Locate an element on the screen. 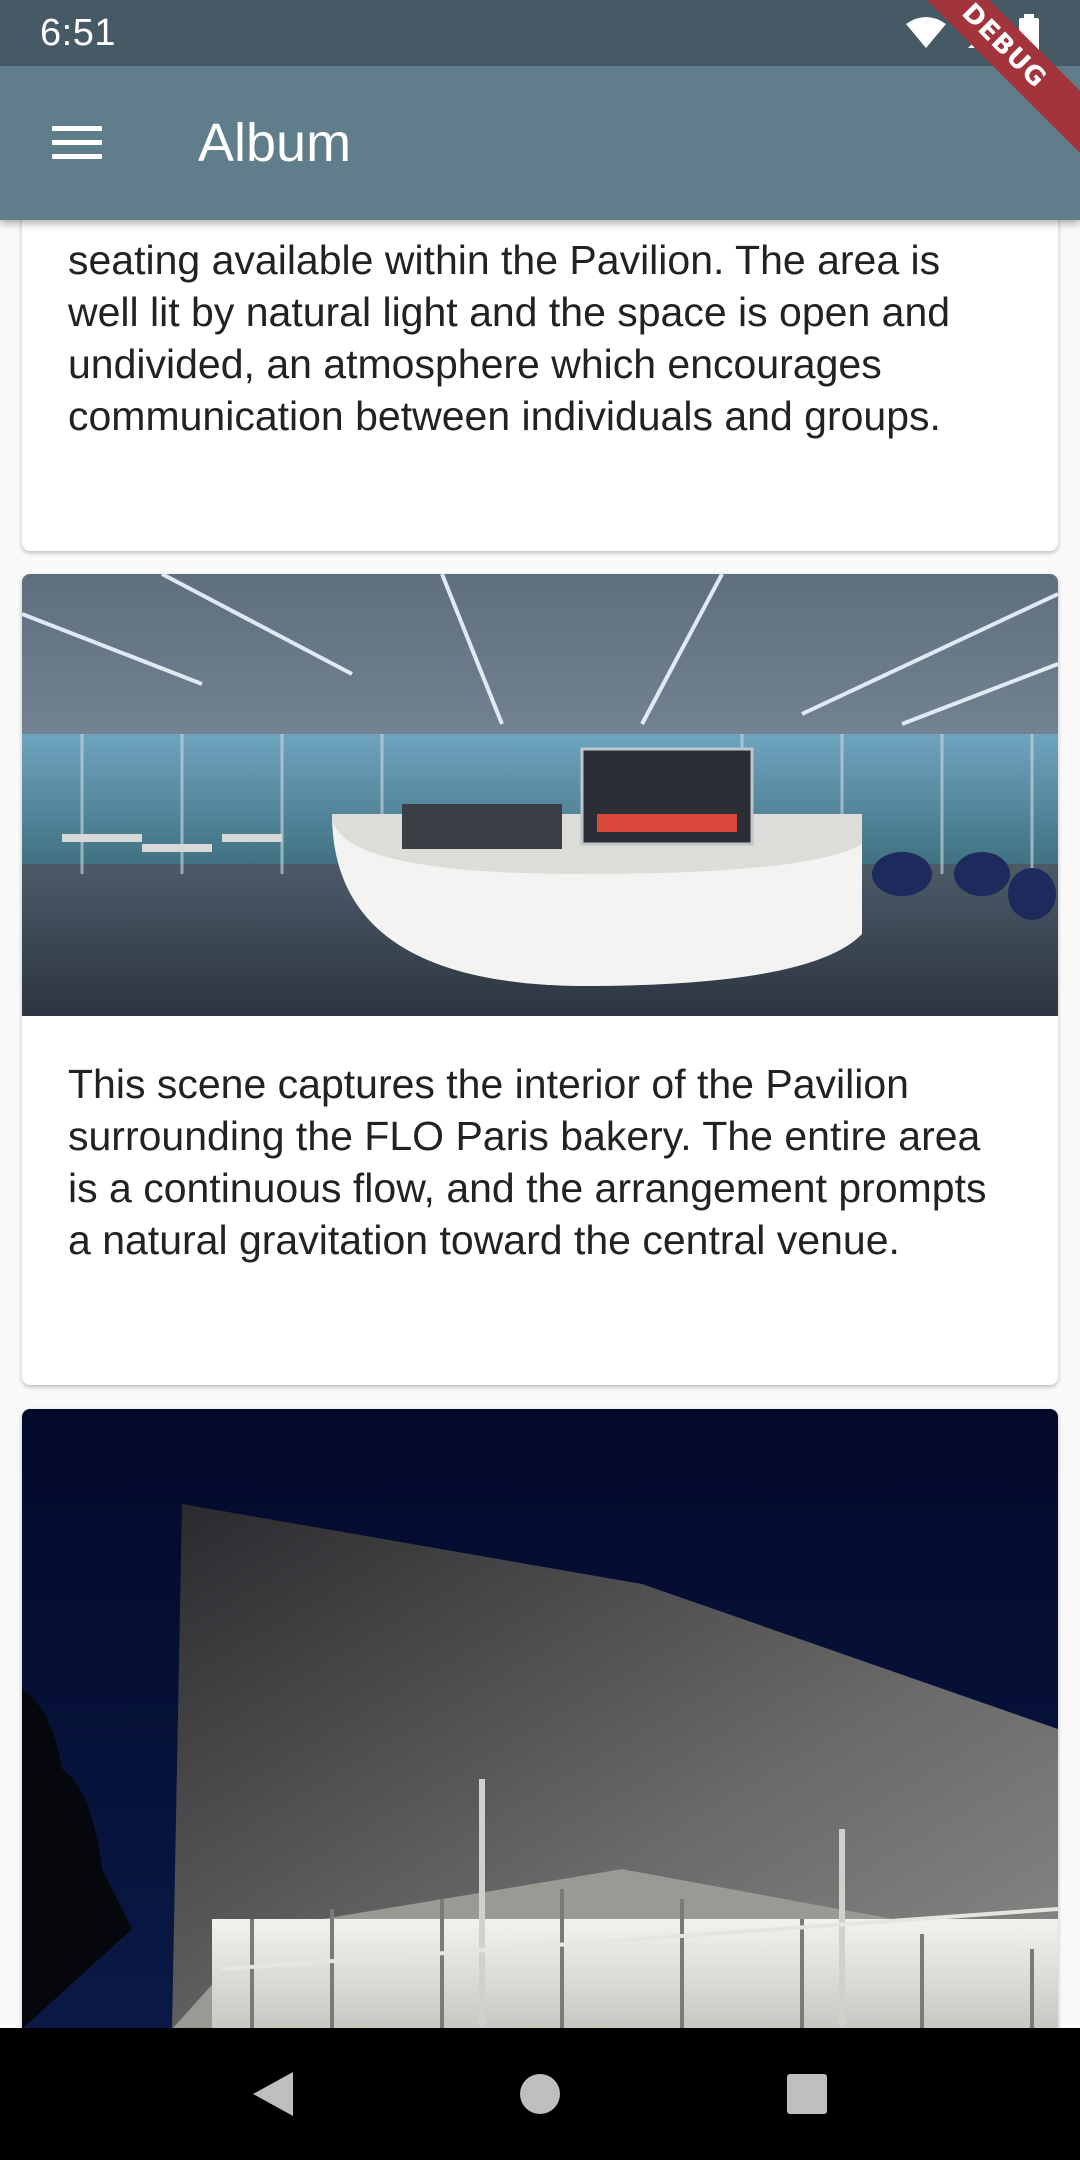  home-icon is located at coordinates (539, 2094).